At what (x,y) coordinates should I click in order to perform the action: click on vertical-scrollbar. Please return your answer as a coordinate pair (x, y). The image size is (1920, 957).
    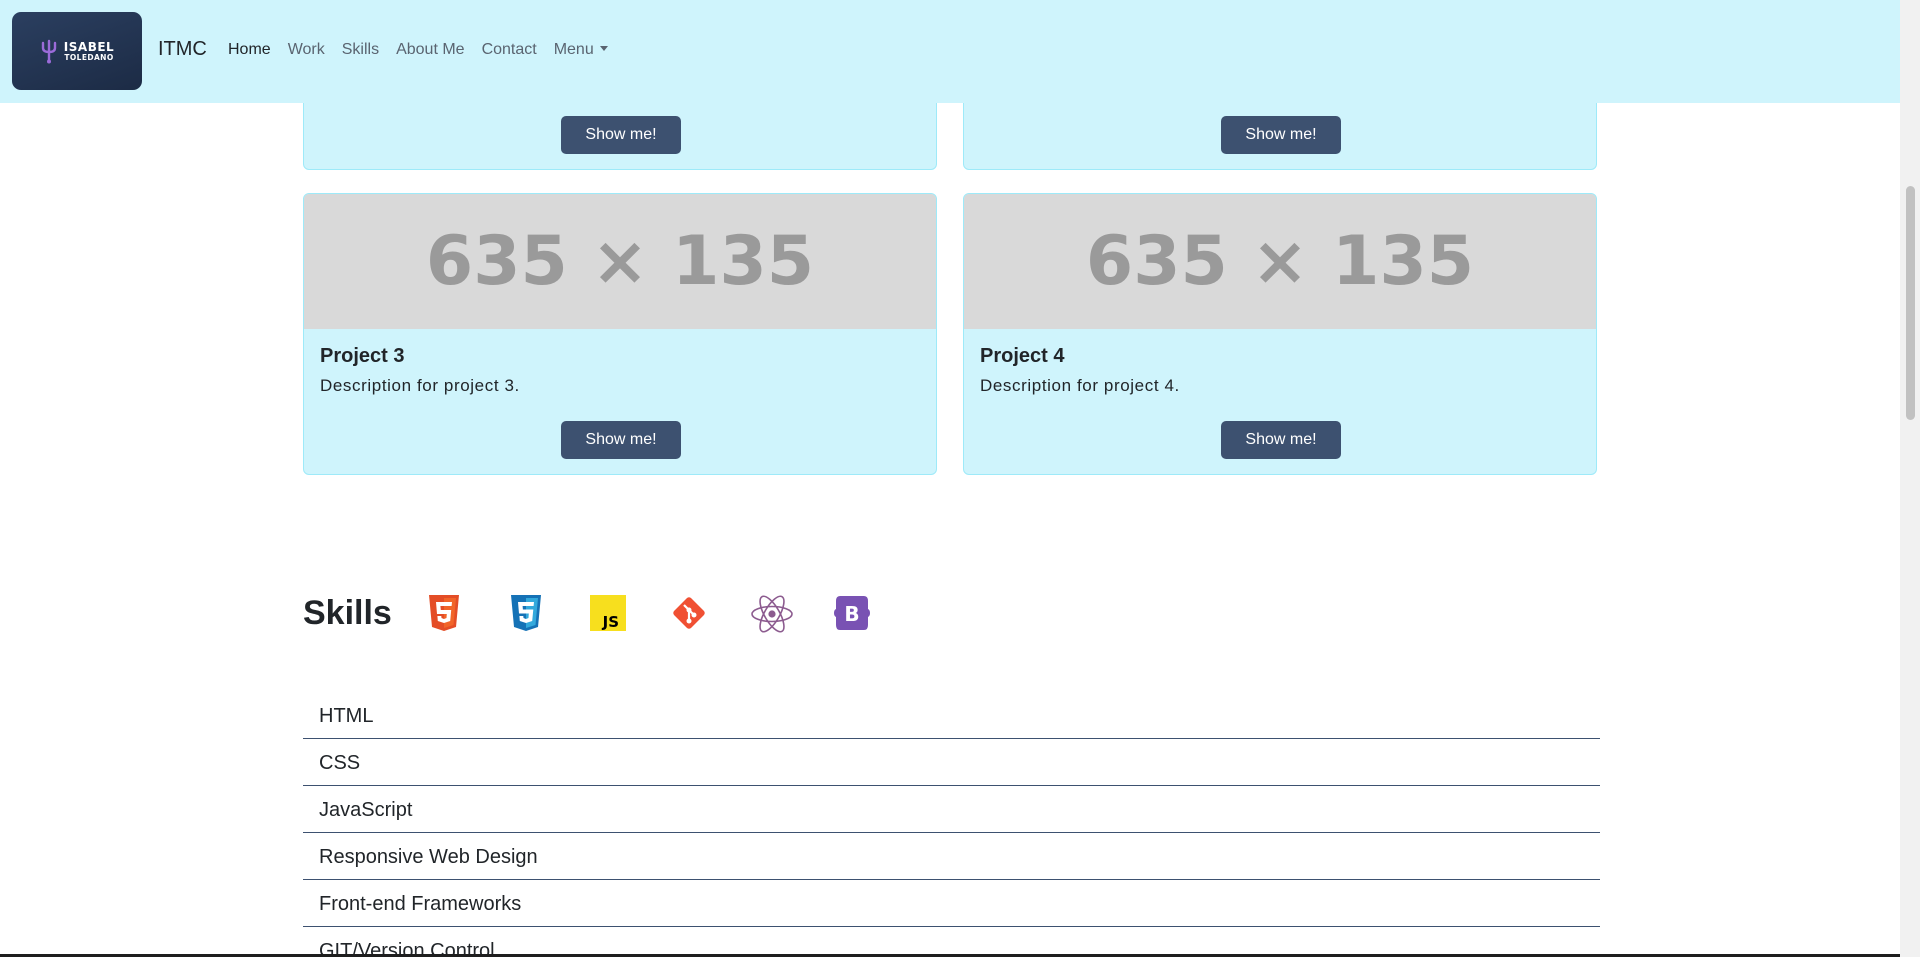
    Looking at the image, I should click on (1910, 478).